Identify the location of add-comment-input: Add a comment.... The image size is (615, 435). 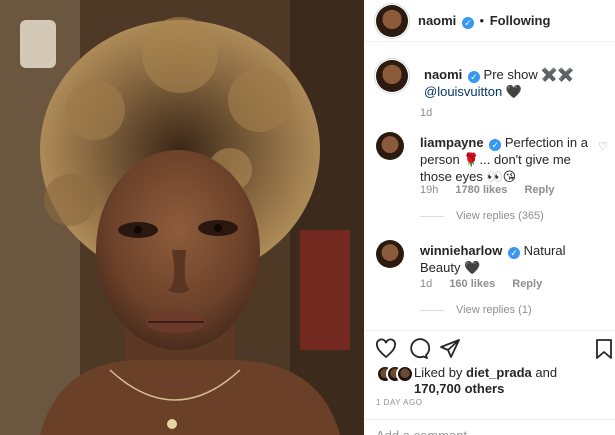
(489, 427).